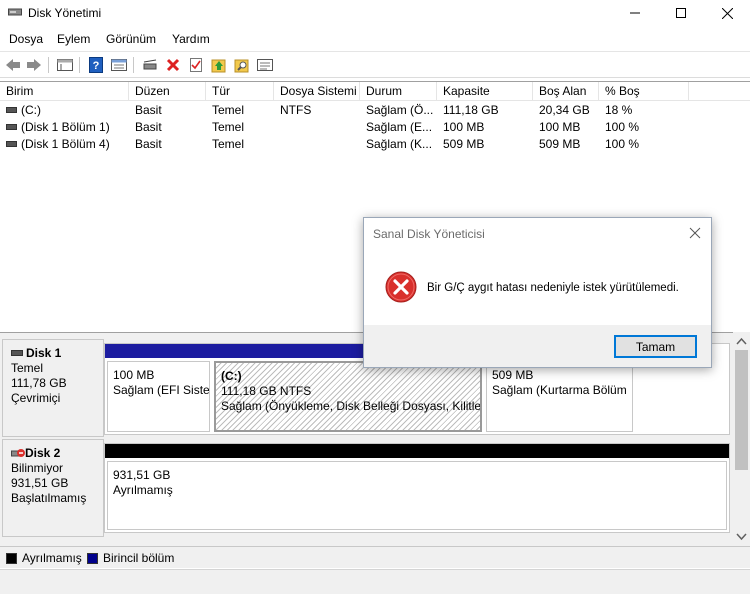 The image size is (750, 594). I want to click on legend: Ayrılmamış Birincil bölüm, so click(375, 557).